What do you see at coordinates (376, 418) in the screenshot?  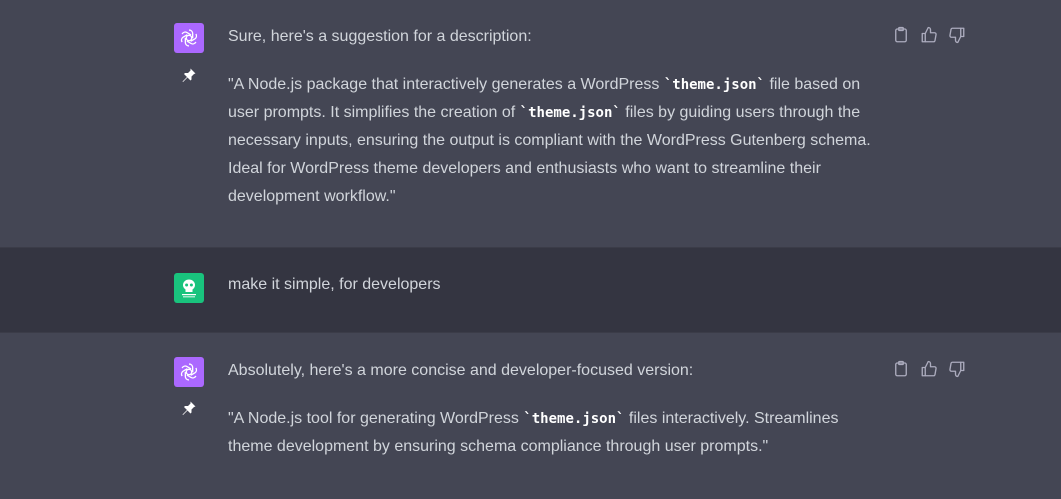 I see `quote-text: "A Node.js tool for generating WordPress` at bounding box center [376, 418].